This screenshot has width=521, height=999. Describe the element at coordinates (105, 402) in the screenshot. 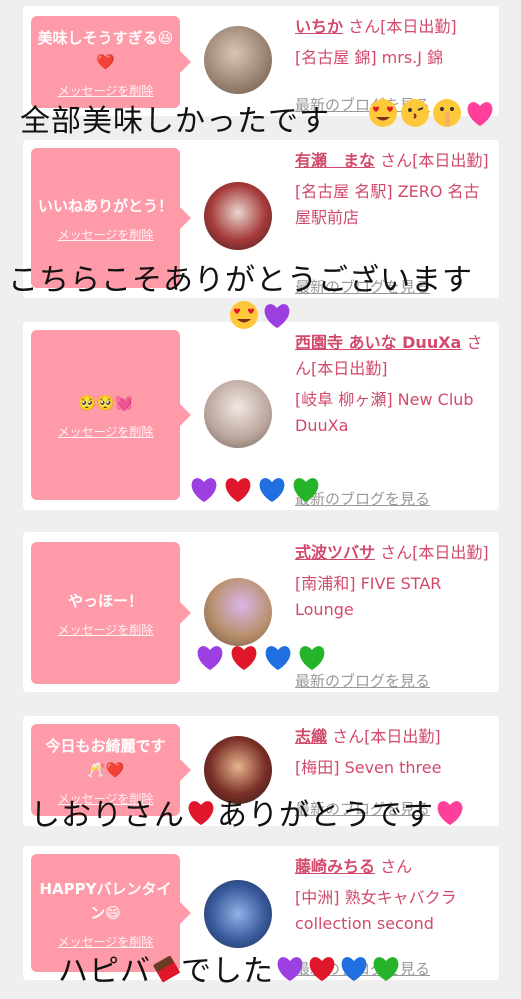

I see `message-text: 🥺🥺💓` at that location.